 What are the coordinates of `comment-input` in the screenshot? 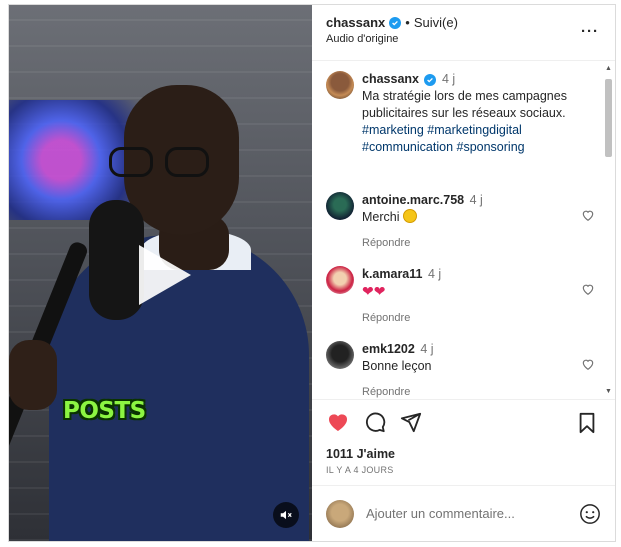 It's located at (466, 513).